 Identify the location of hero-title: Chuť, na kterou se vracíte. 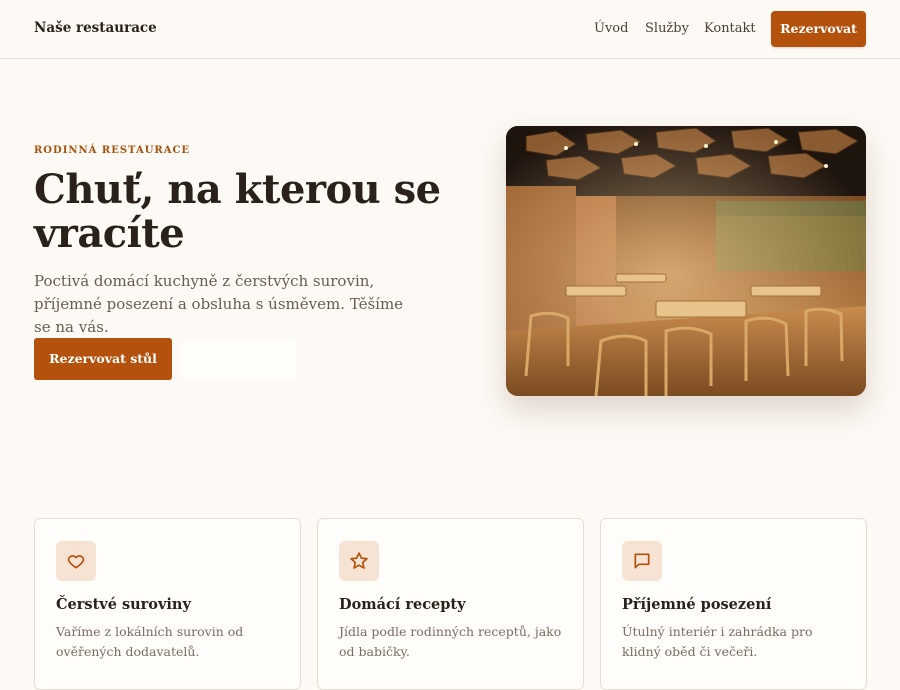
(237, 211).